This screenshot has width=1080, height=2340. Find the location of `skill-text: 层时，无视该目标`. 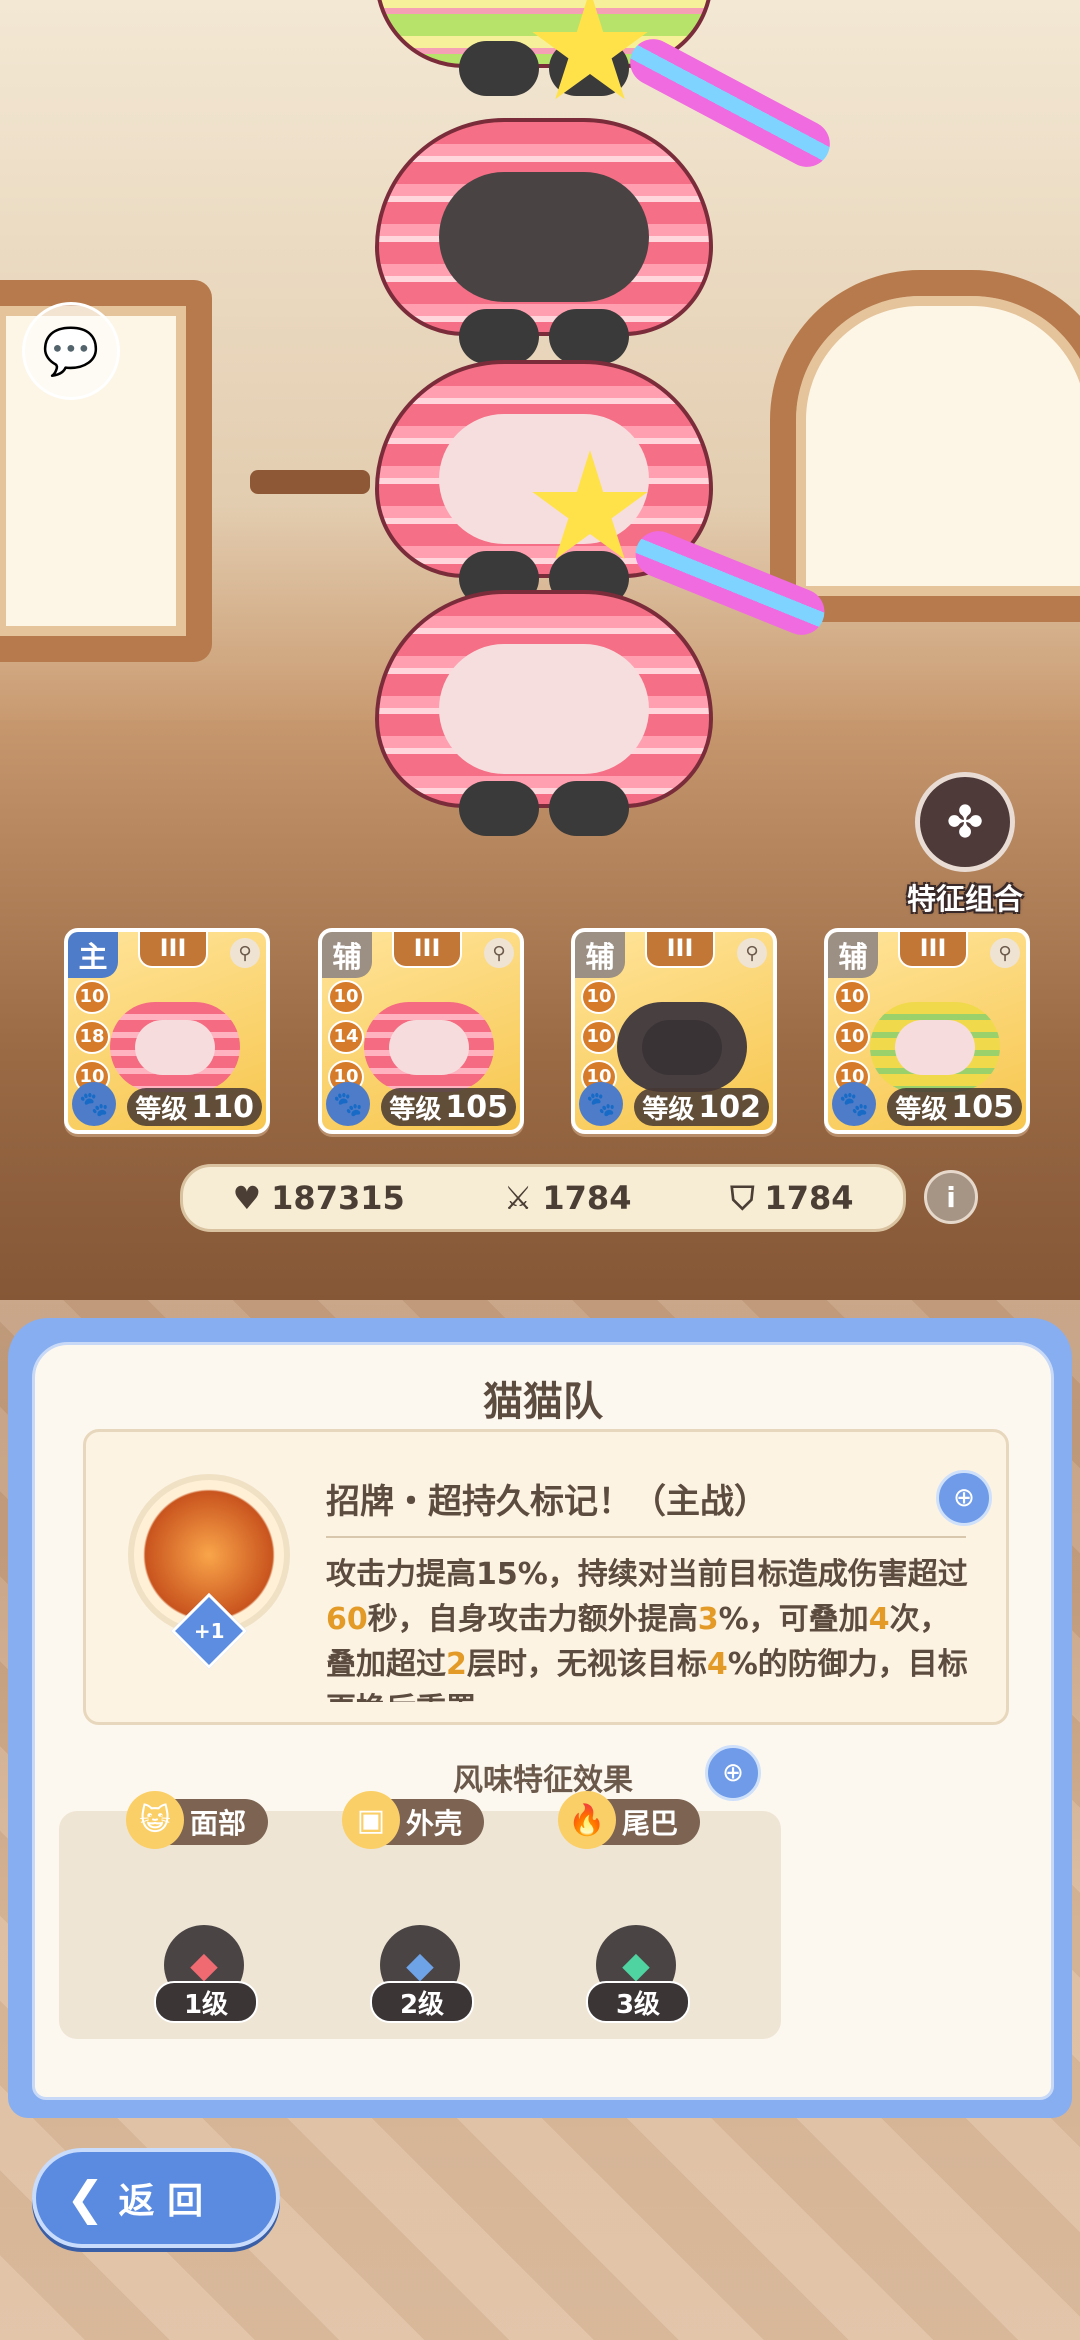

skill-text: 层时，无视该目标 is located at coordinates (586, 1664).